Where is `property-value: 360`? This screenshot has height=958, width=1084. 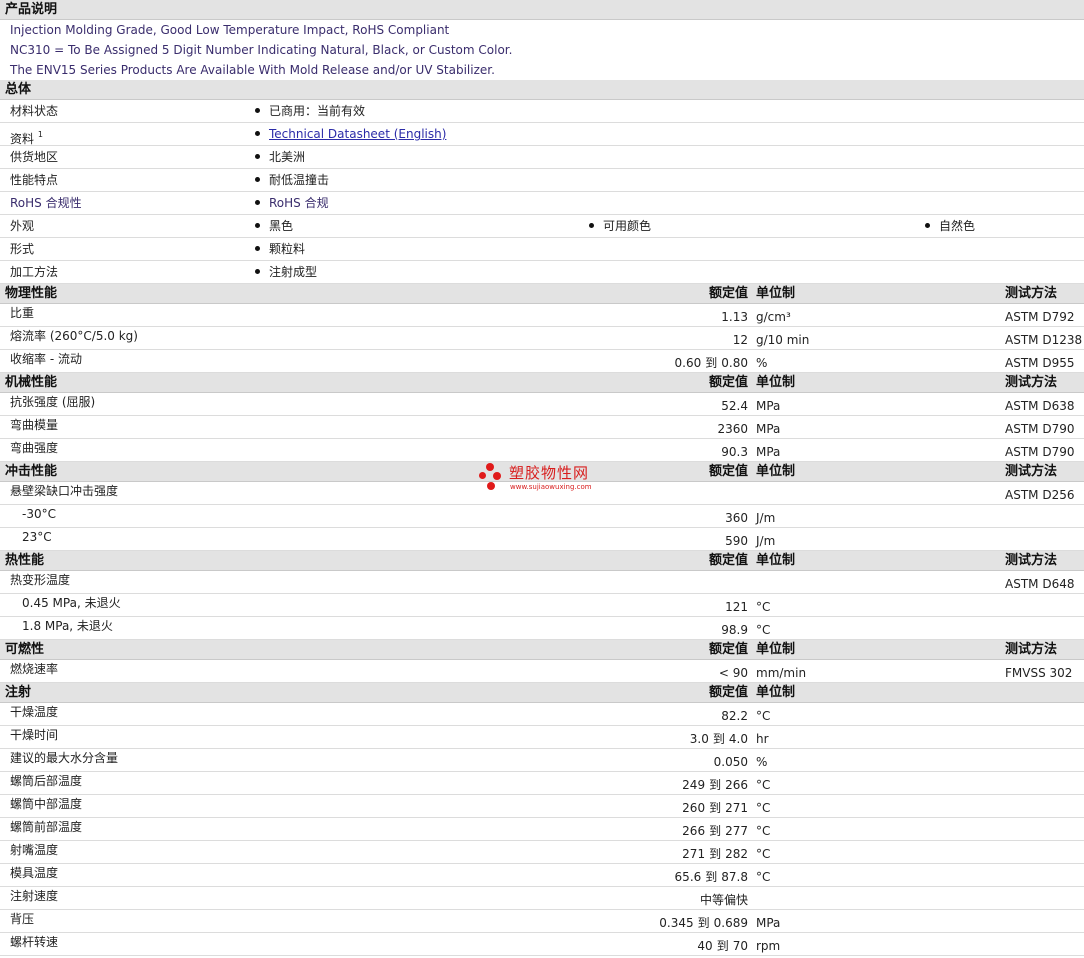
property-value: 360 is located at coordinates (736, 518).